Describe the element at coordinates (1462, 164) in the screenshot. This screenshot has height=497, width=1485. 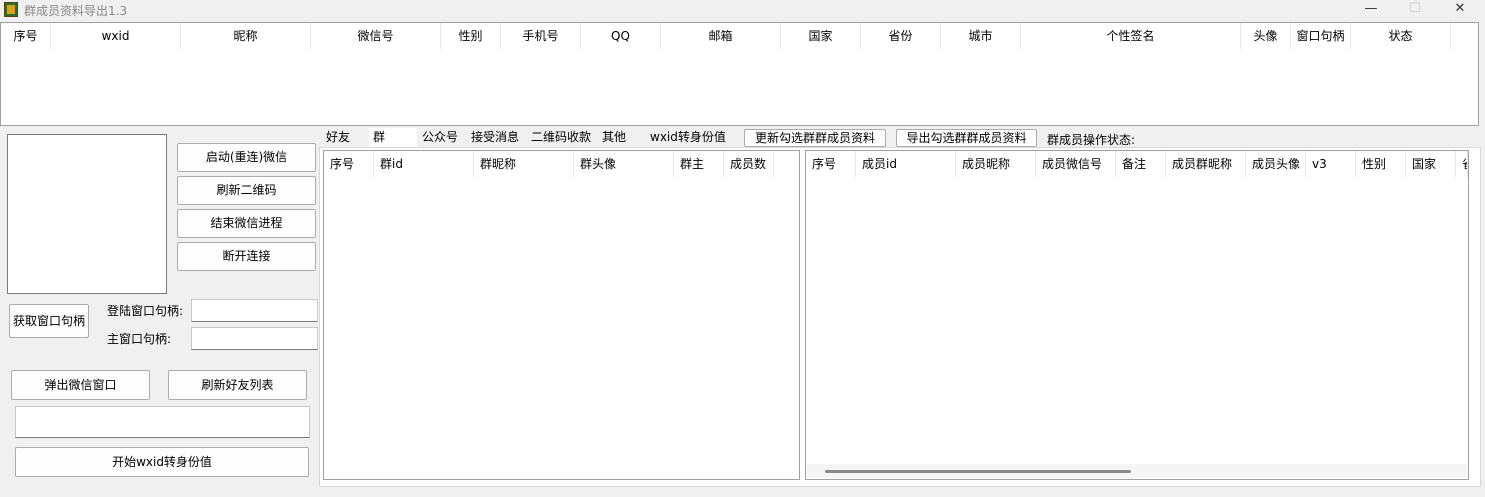
I see `column-header: 省` at that location.